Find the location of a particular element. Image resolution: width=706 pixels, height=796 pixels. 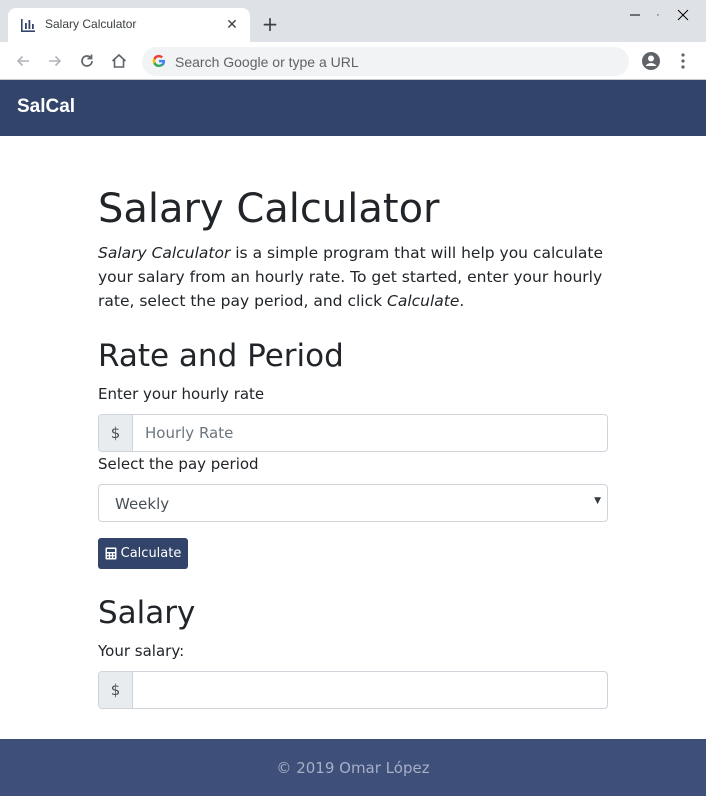

intro-emphasis-calculate: Calculate is located at coordinates (423, 301).